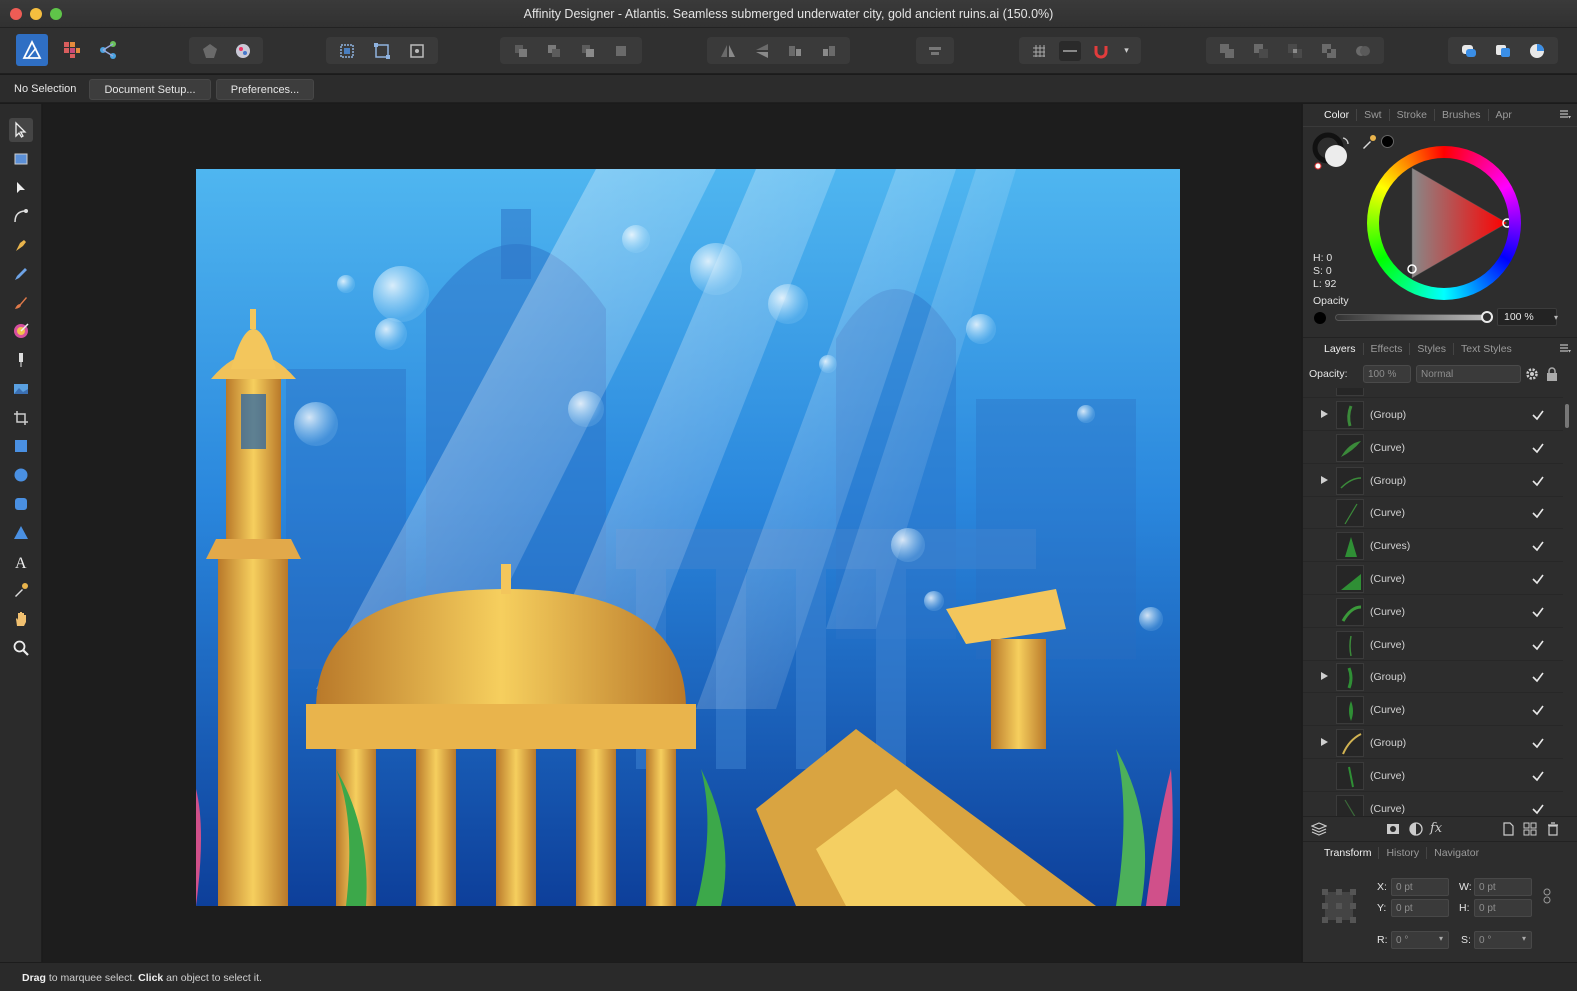  Describe the element at coordinates (1441, 938) in the screenshot. I see `rotation-dropdown-icon: ▾` at that location.